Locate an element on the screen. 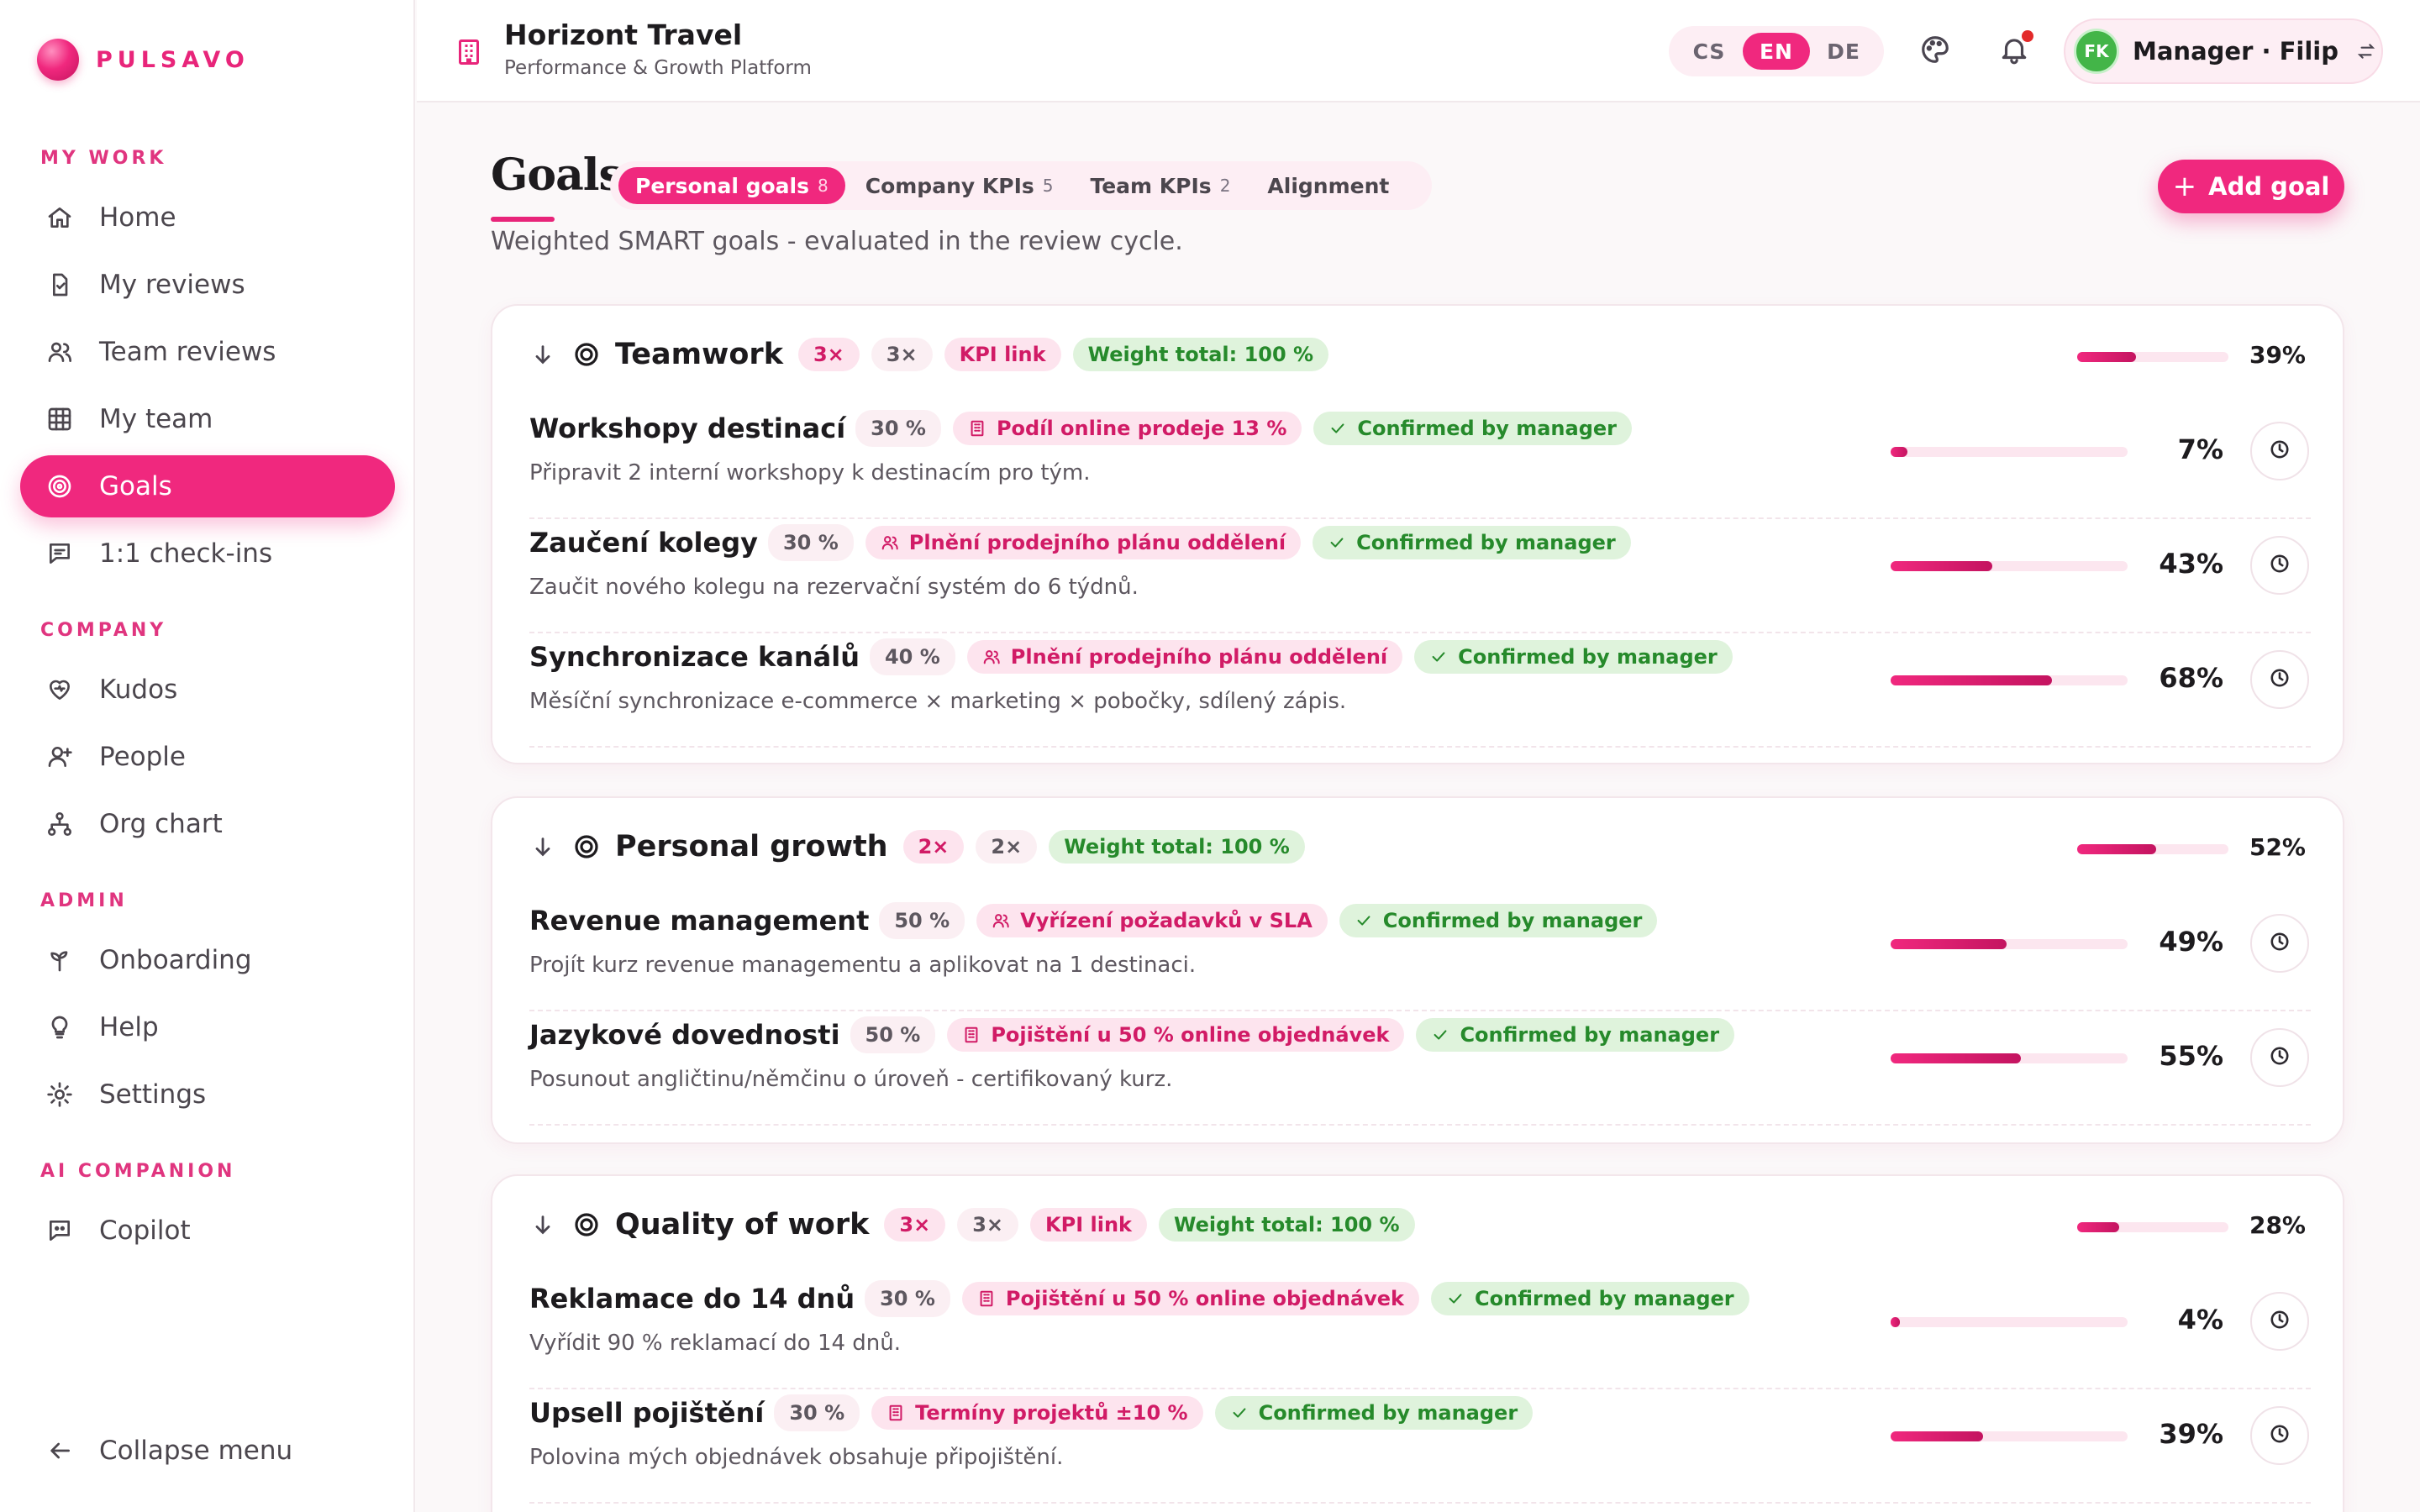 The height and width of the screenshot is (1512, 2420). sidebar-item-people: People is located at coordinates (207, 757).